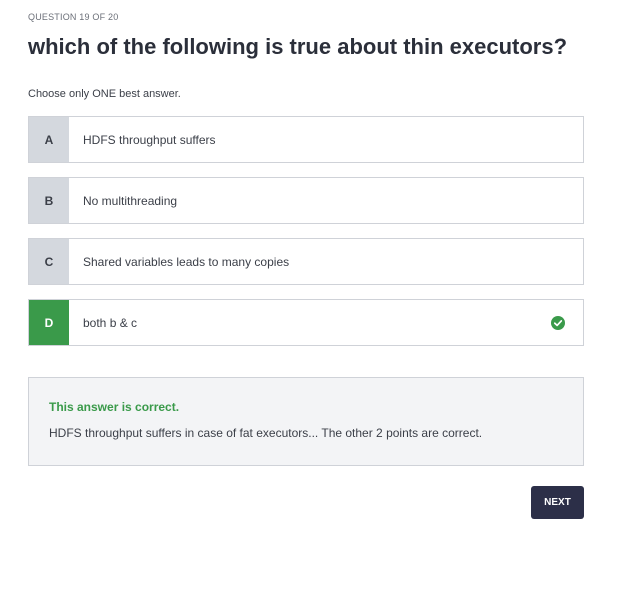 This screenshot has height=607, width=637. What do you see at coordinates (49, 139) in the screenshot?
I see `option-letter: A` at bounding box center [49, 139].